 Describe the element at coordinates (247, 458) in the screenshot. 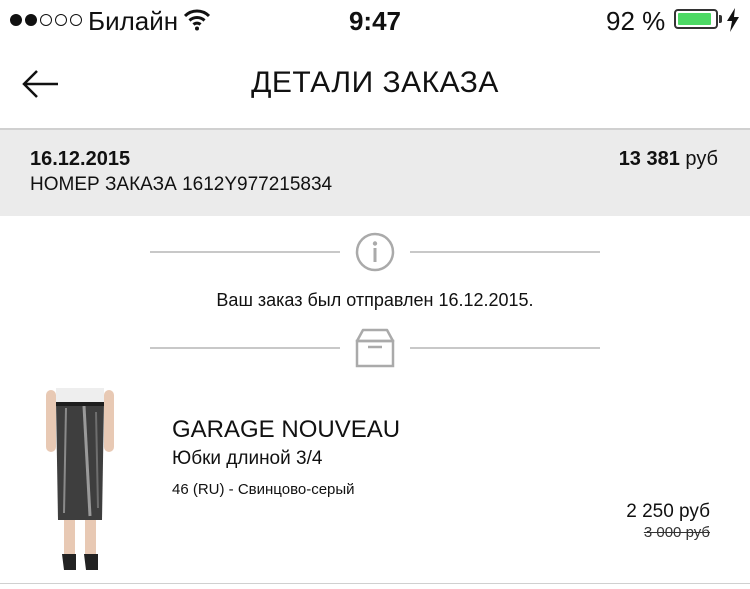

I see `product-type: Юбки длиной 3/4` at that location.